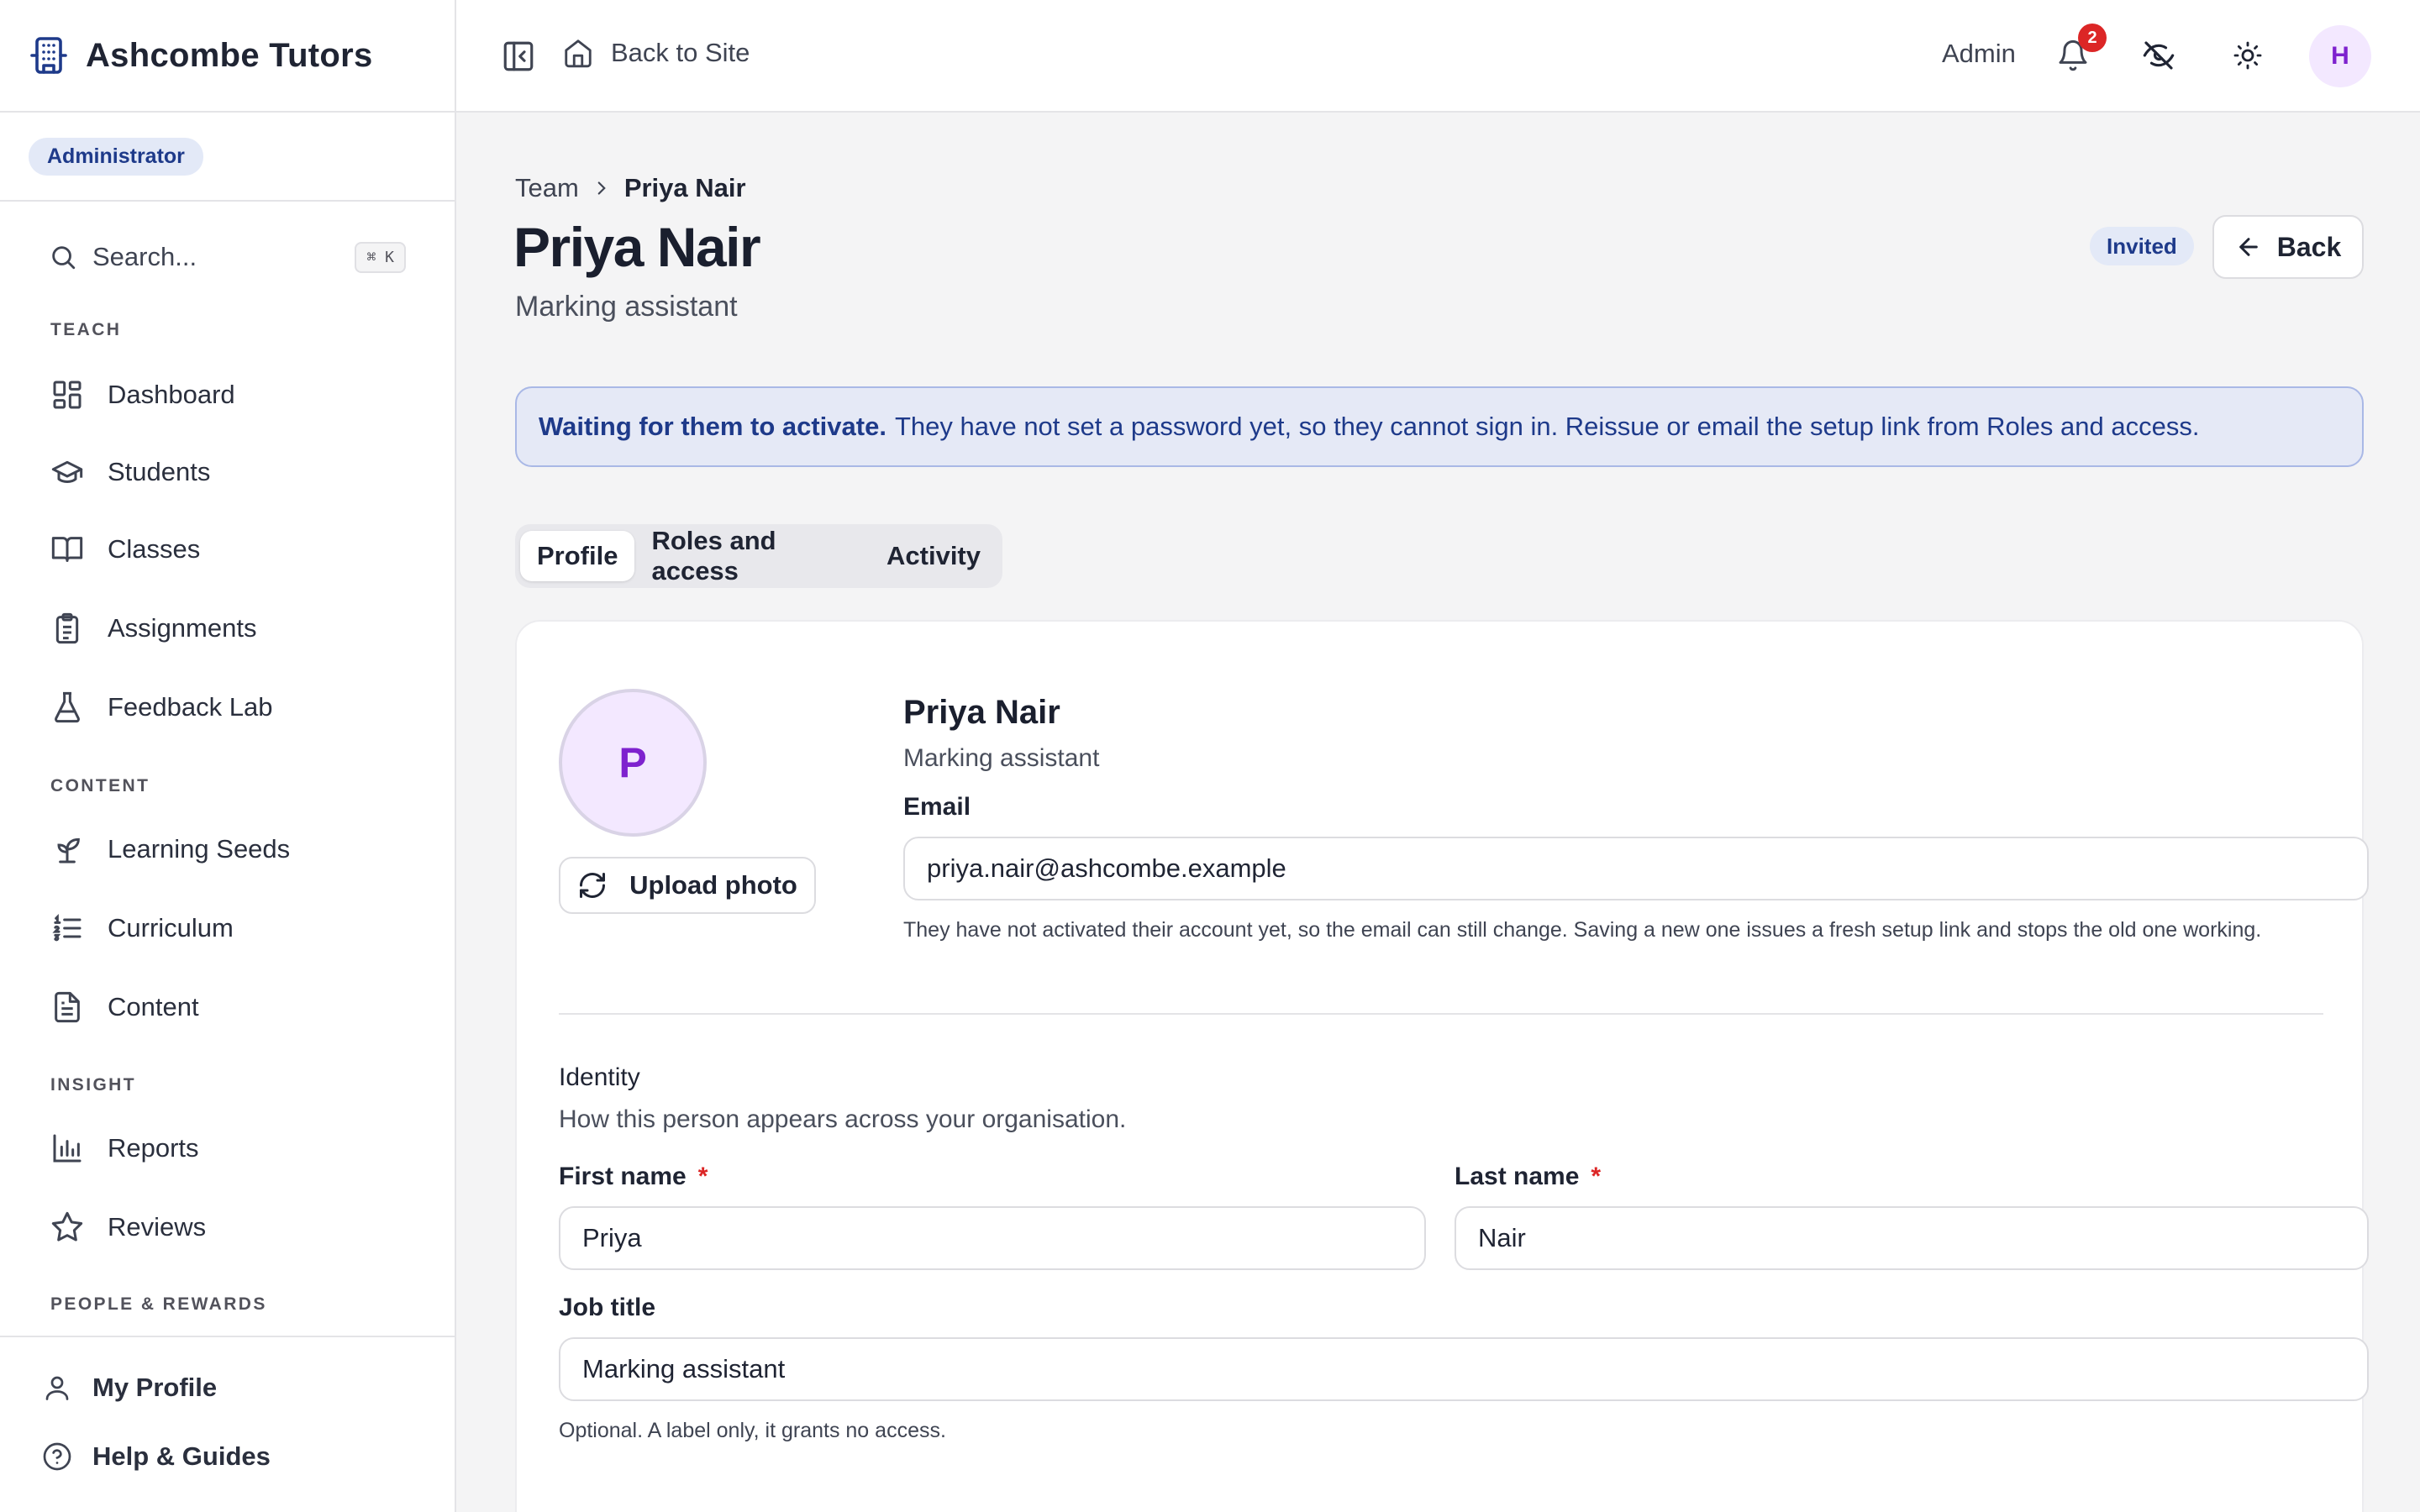 The height and width of the screenshot is (1512, 2420). What do you see at coordinates (637, 247) in the screenshot?
I see `page-title: Priya Nair` at bounding box center [637, 247].